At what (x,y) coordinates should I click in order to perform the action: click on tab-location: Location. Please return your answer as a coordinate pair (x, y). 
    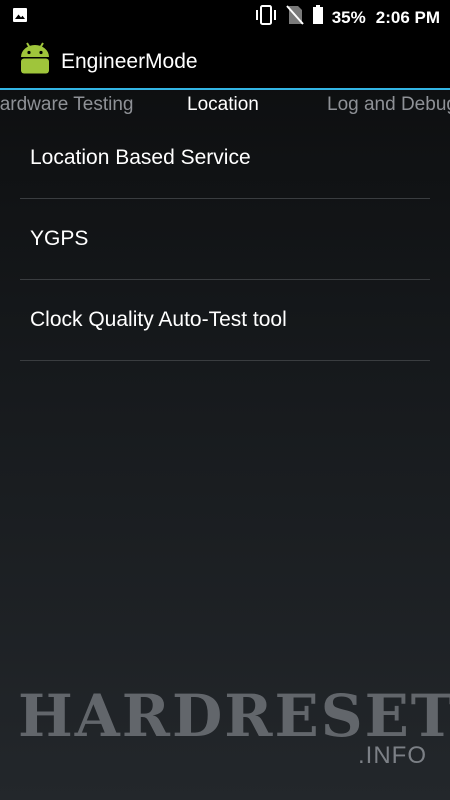
    Looking at the image, I should click on (223, 105).